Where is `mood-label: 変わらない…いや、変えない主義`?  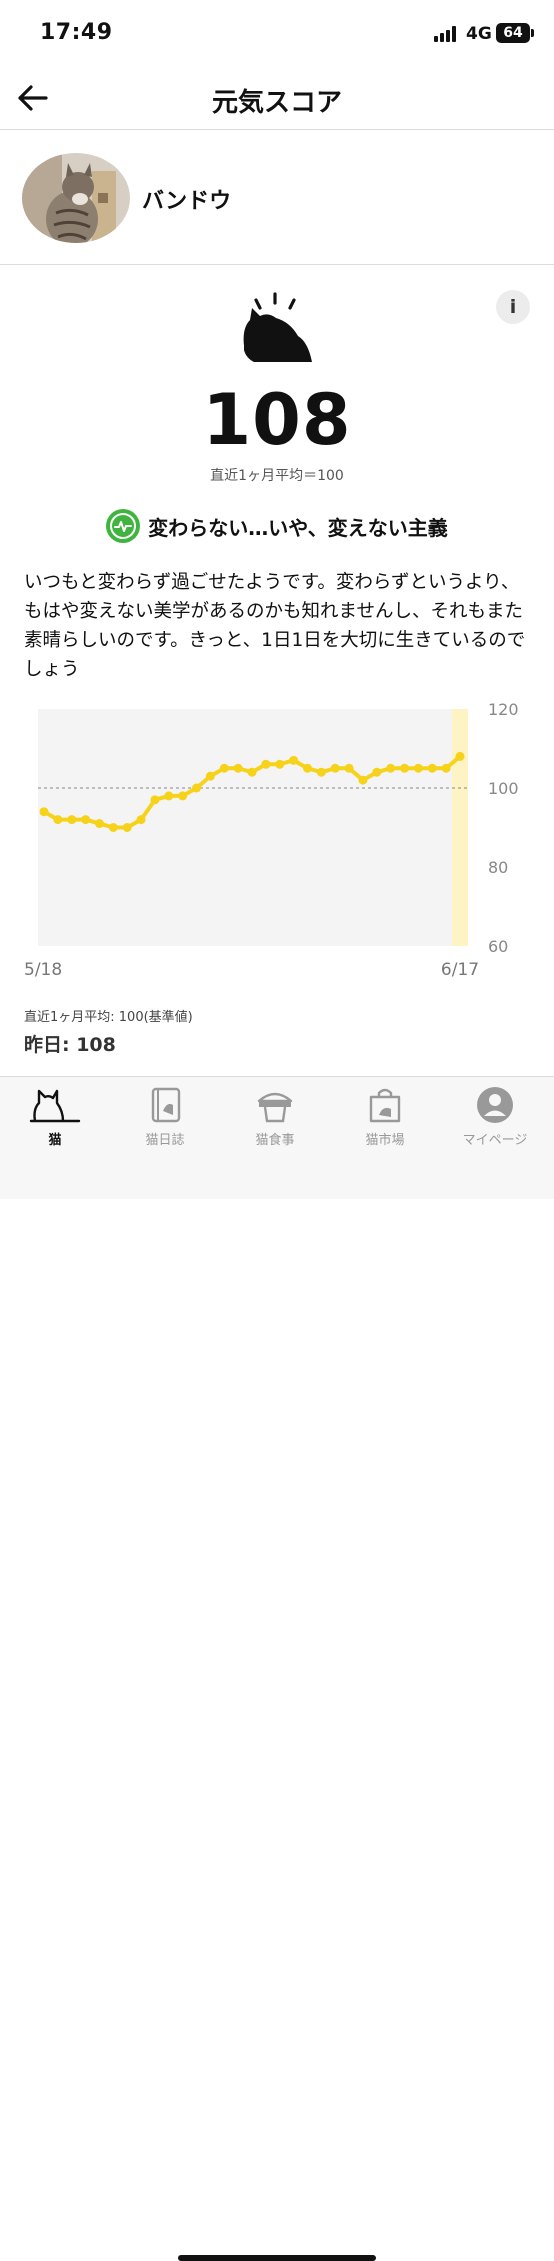 mood-label: 変わらない…いや、変えない主義 is located at coordinates (298, 527).